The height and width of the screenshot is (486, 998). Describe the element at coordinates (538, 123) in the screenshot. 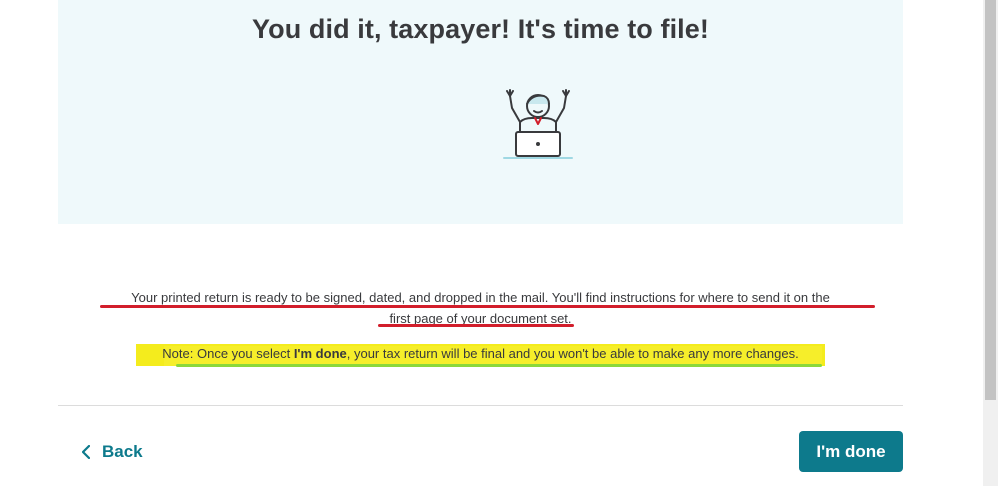

I see `celebrating-person-laptop-icon` at that location.